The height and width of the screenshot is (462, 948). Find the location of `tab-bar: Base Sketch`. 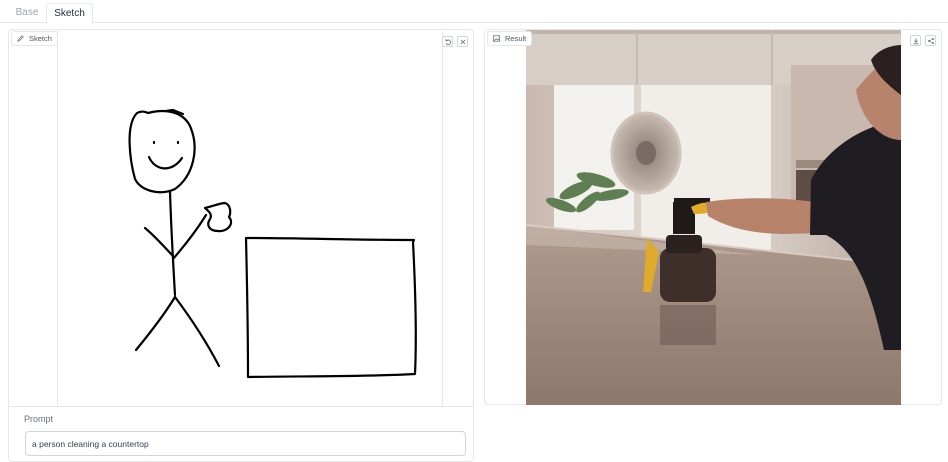

tab-bar: Base Sketch is located at coordinates (474, 12).